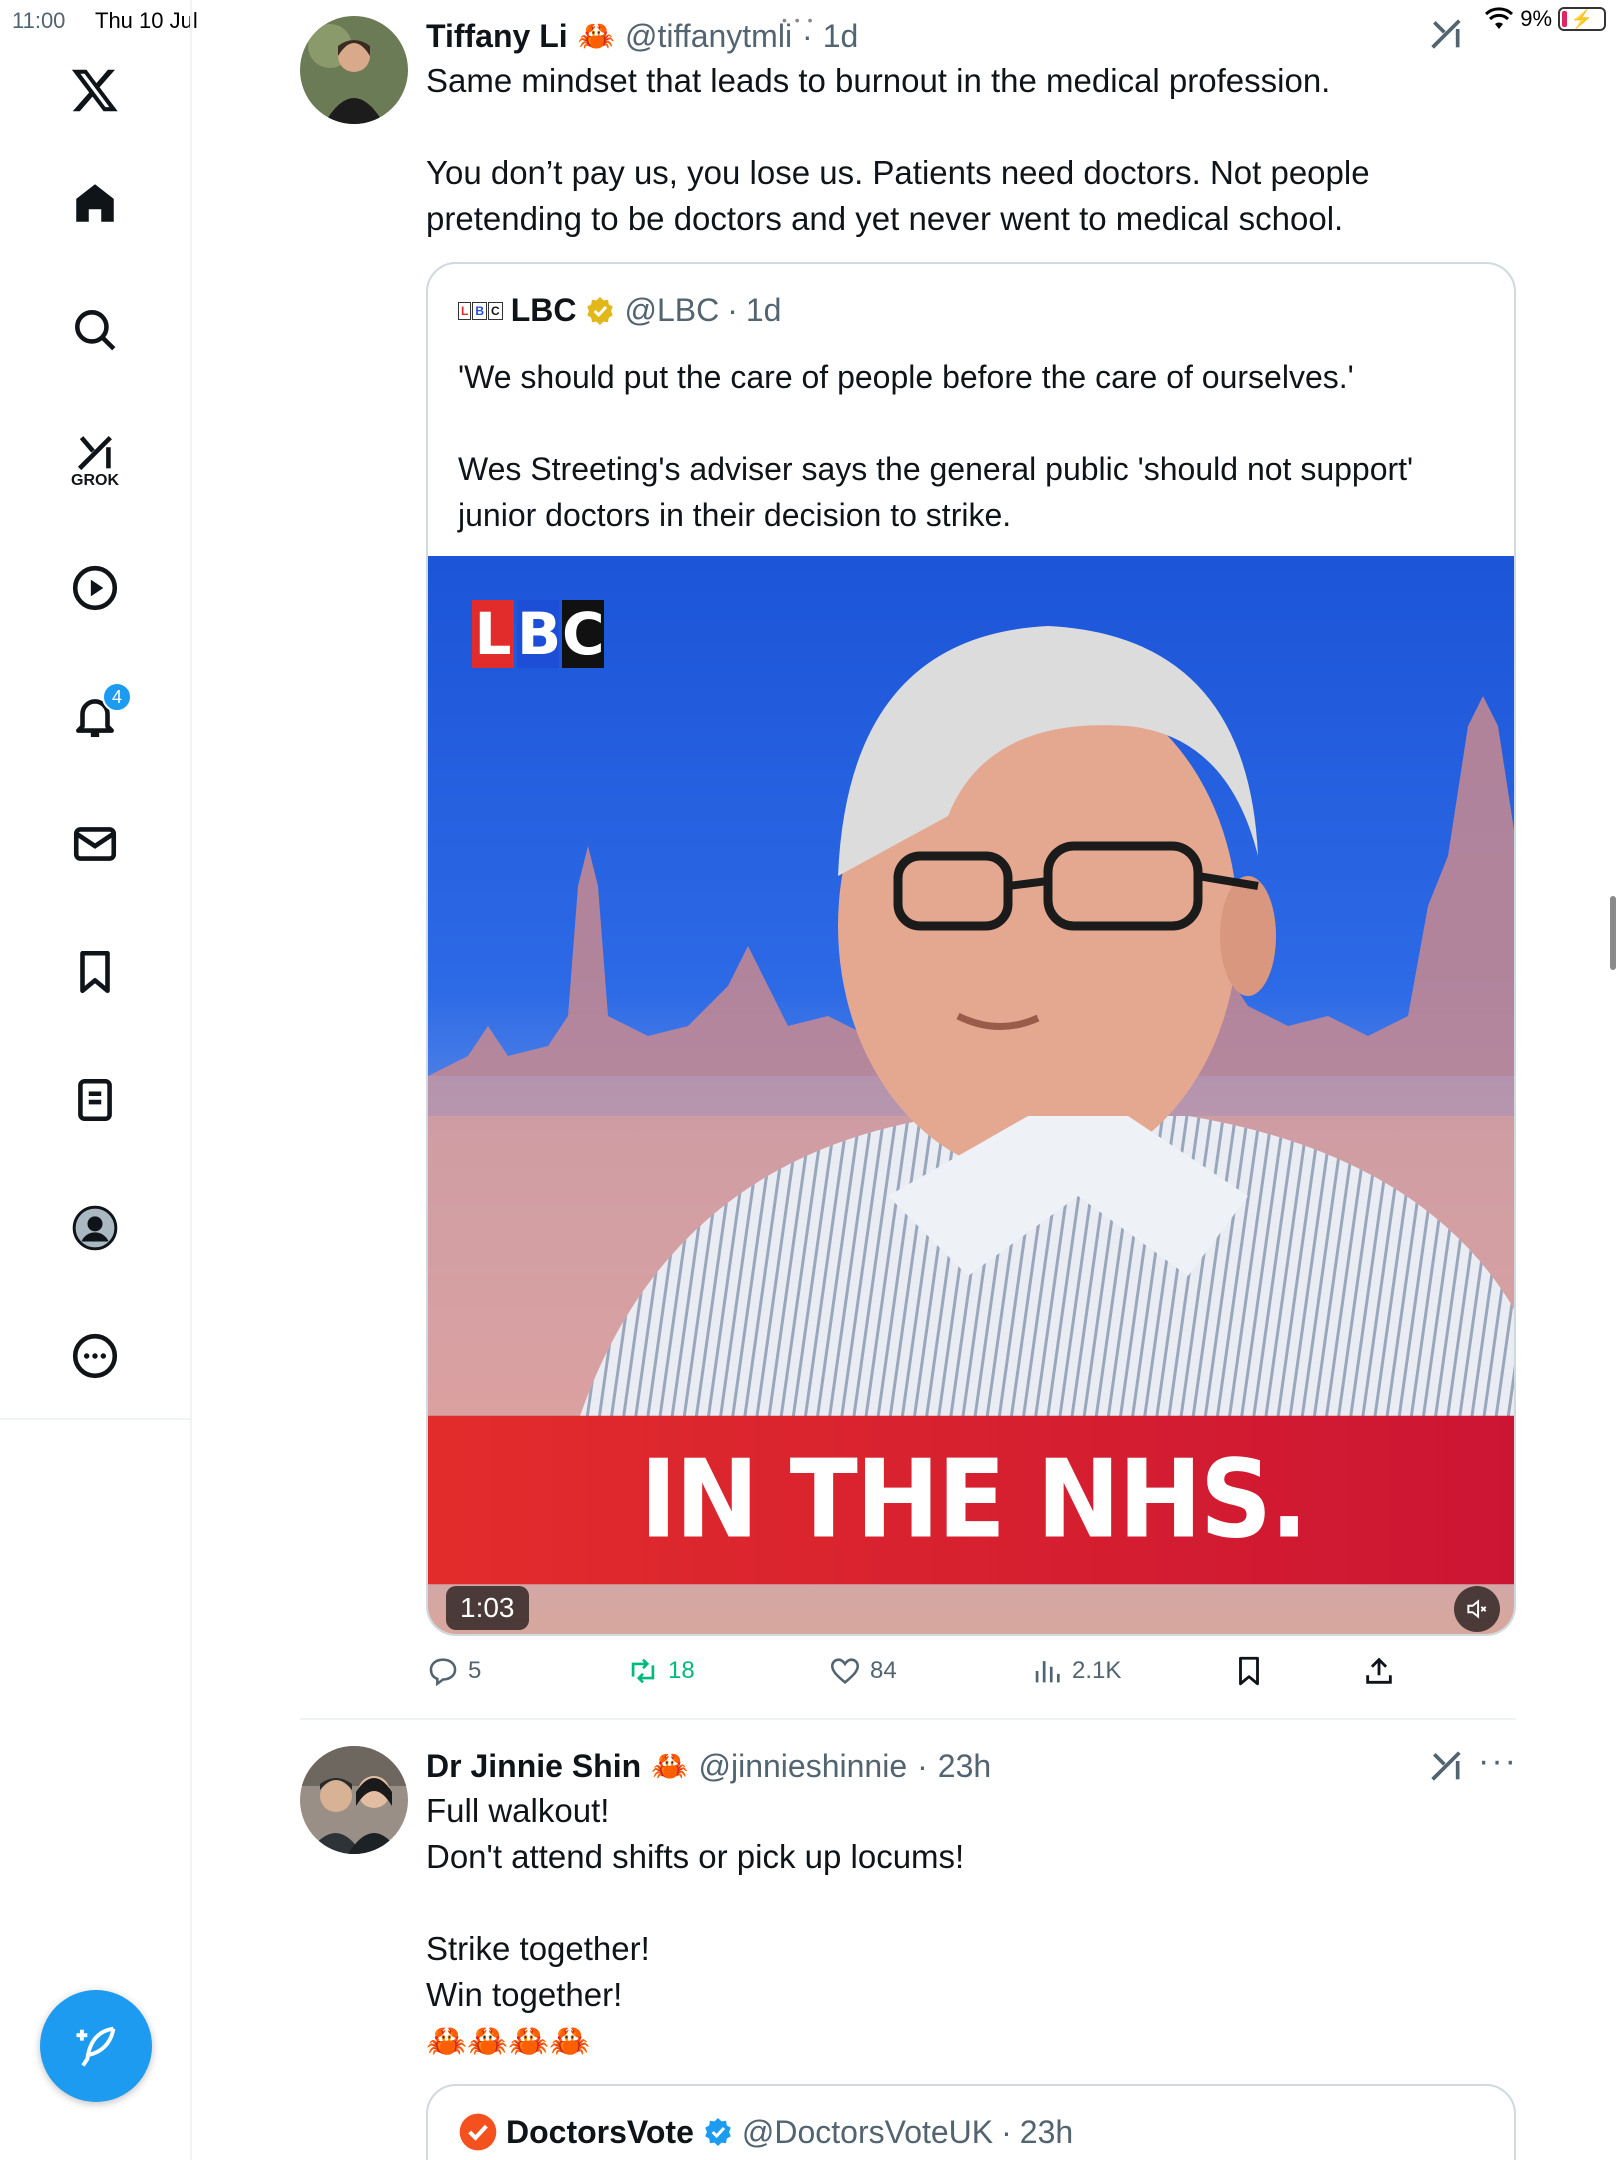 The height and width of the screenshot is (2160, 1620). Describe the element at coordinates (681, 1670) in the screenshot. I see `retweet-count: 18` at that location.